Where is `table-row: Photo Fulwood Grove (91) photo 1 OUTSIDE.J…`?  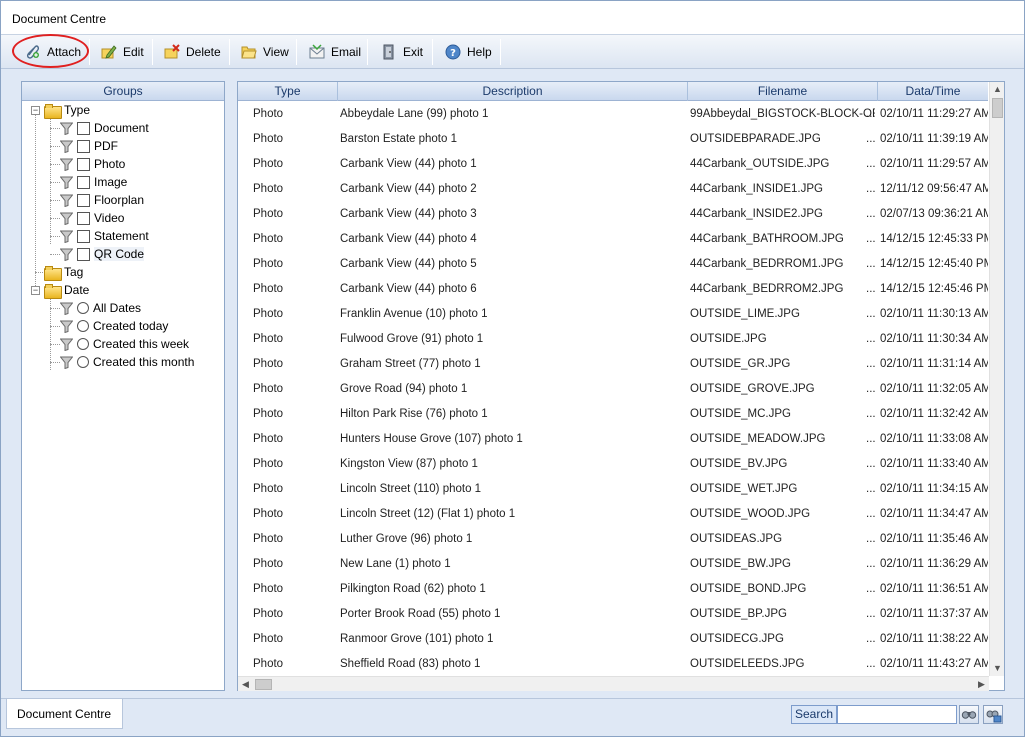
table-row: Photo Fulwood Grove (91) photo 1 OUTSIDE.J… is located at coordinates (613, 339).